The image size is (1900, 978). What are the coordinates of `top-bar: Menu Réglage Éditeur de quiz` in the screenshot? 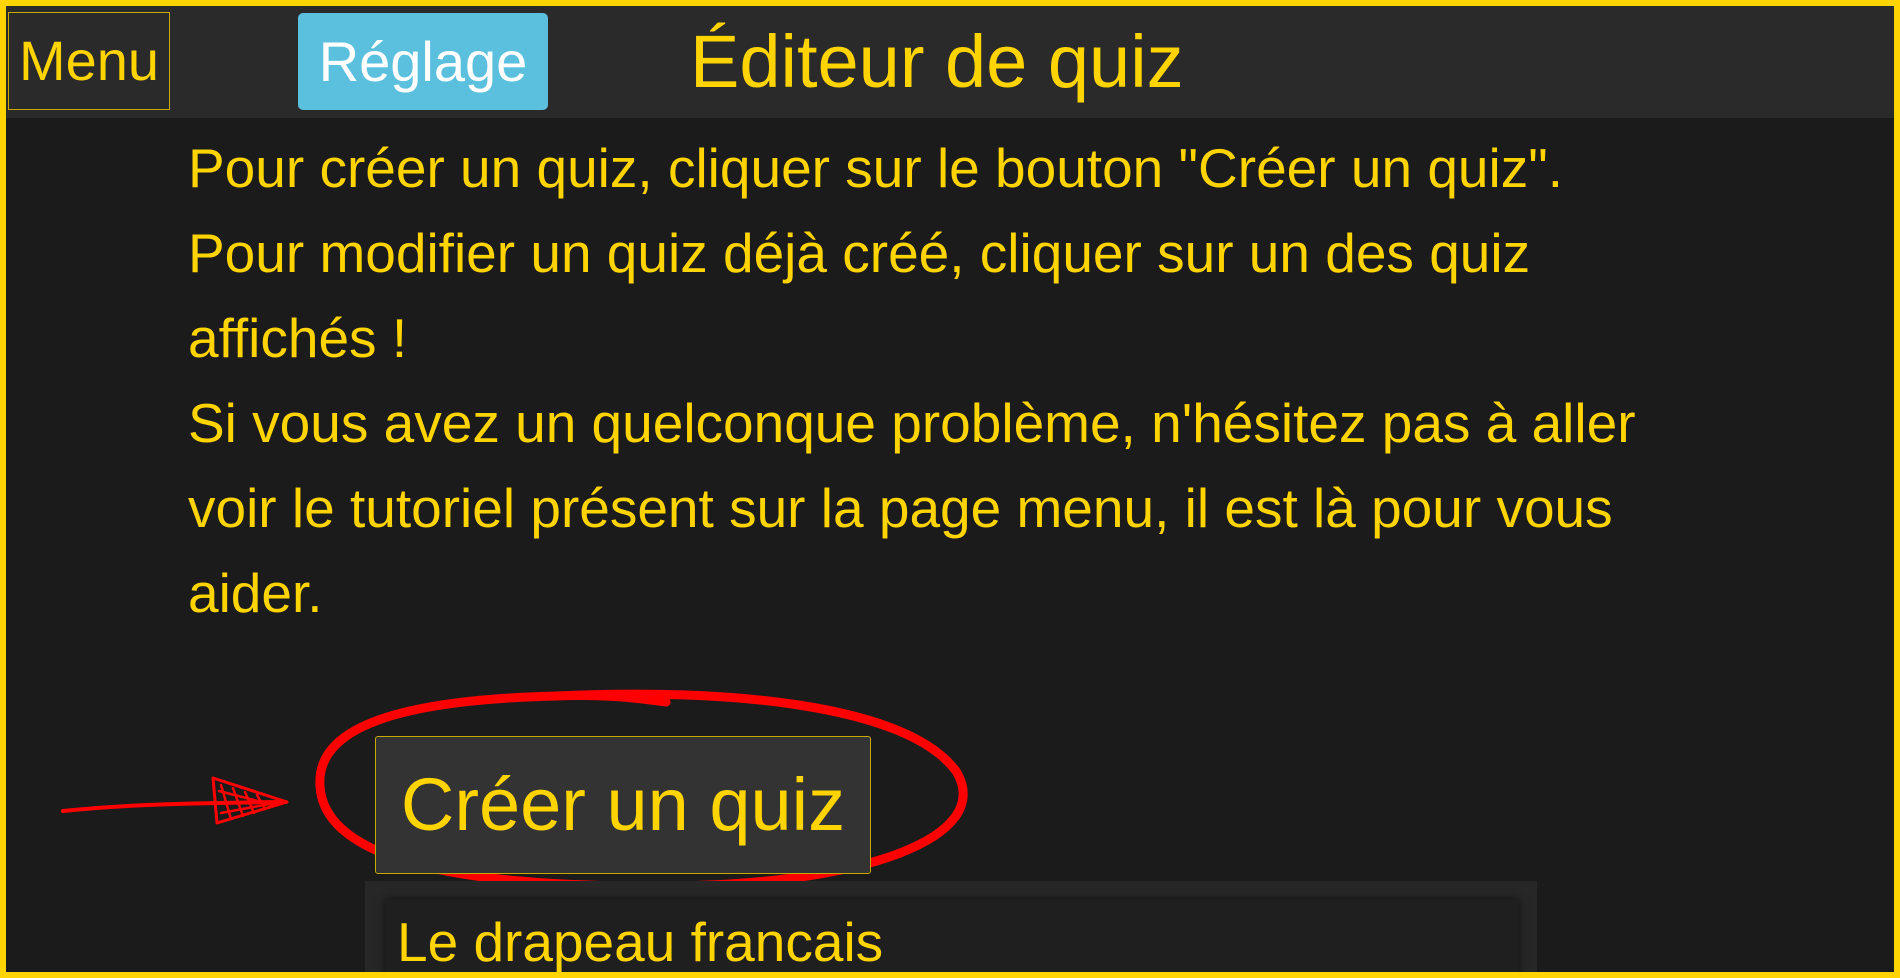 It's located at (950, 62).